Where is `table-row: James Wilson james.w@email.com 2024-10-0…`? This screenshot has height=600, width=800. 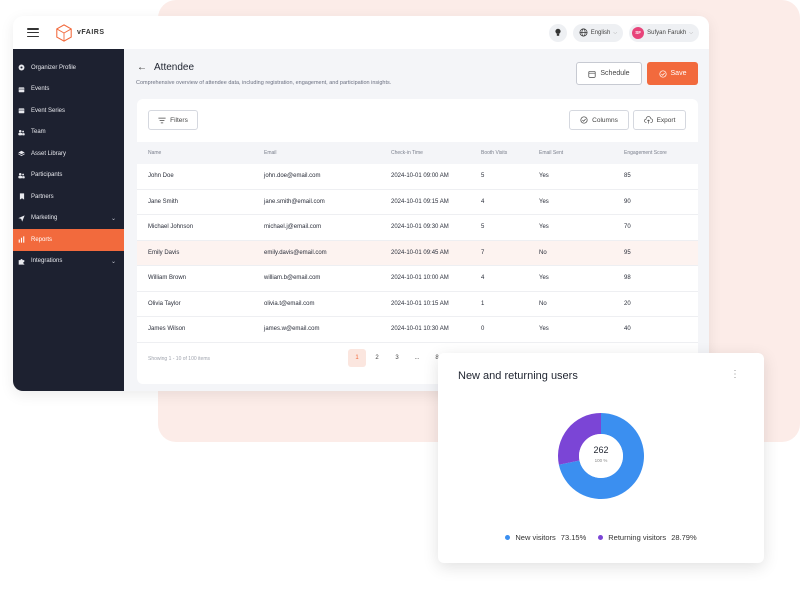 table-row: James Wilson james.w@email.com 2024-10-0… is located at coordinates (417, 330).